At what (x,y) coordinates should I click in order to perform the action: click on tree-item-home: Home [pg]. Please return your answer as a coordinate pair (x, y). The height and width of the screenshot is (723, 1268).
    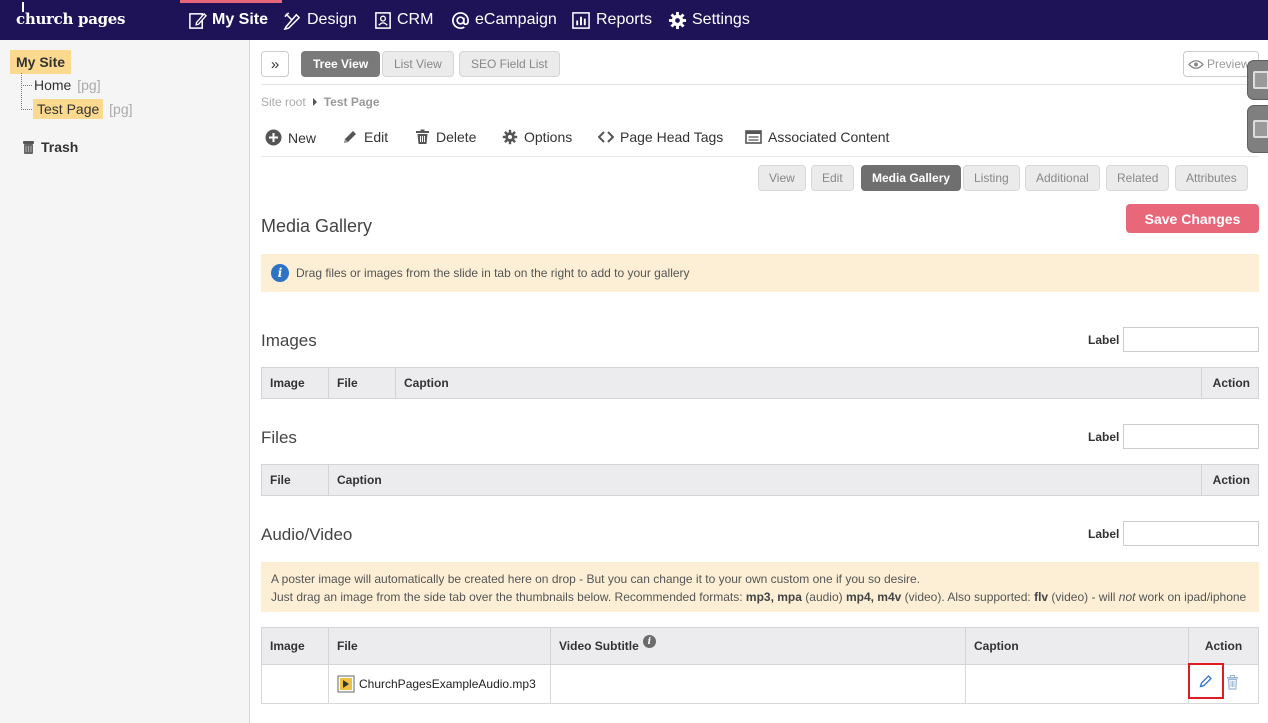
    Looking at the image, I should click on (67, 85).